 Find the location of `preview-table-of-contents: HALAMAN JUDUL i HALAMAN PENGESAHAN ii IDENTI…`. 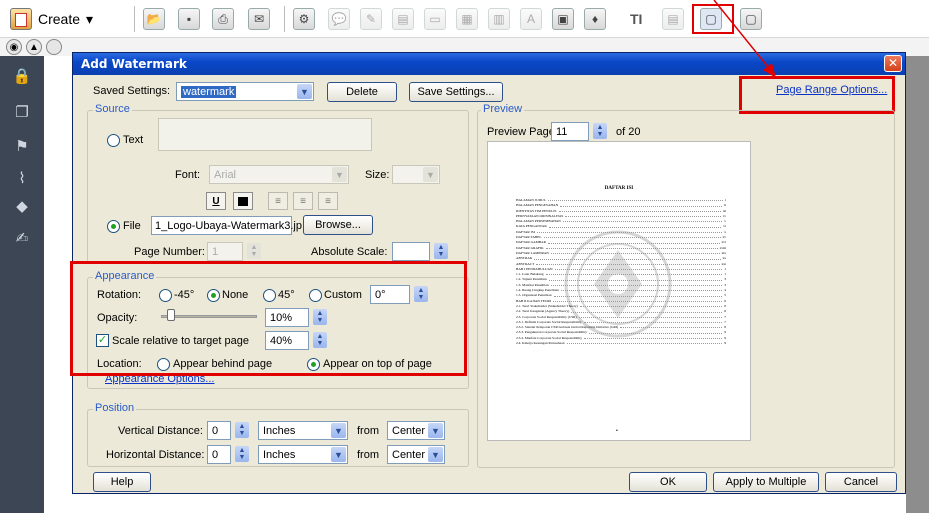

preview-table-of-contents: HALAMAN JUDUL i HALAMAN PENGESAHAN ii IDENTI… is located at coordinates (621, 272).